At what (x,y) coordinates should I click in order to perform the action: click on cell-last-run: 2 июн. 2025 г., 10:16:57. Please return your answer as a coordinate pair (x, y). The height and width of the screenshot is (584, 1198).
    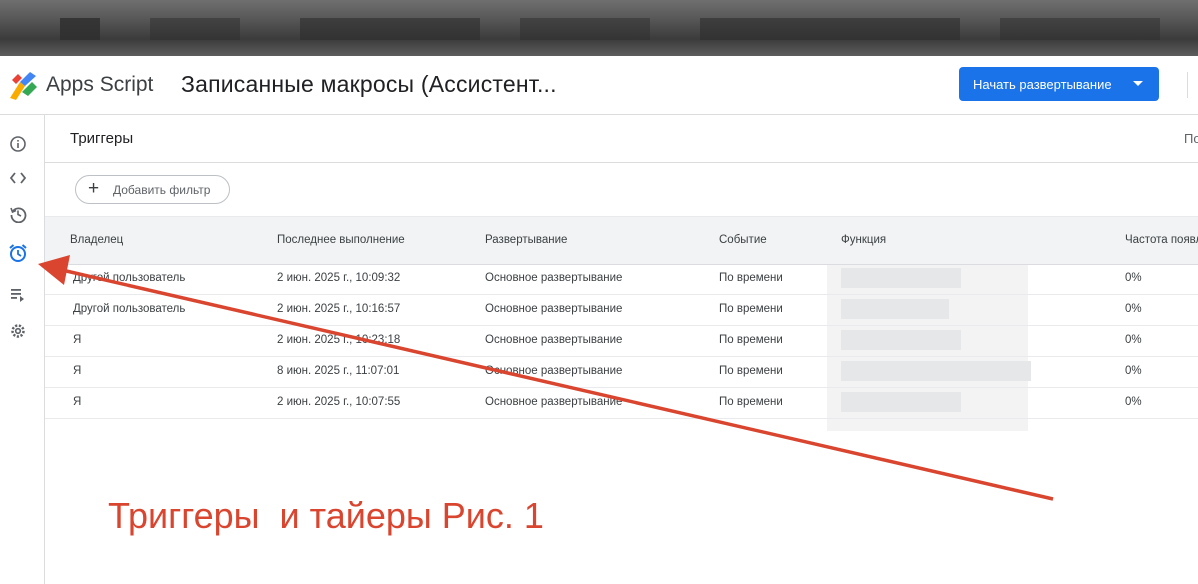
    Looking at the image, I should click on (339, 309).